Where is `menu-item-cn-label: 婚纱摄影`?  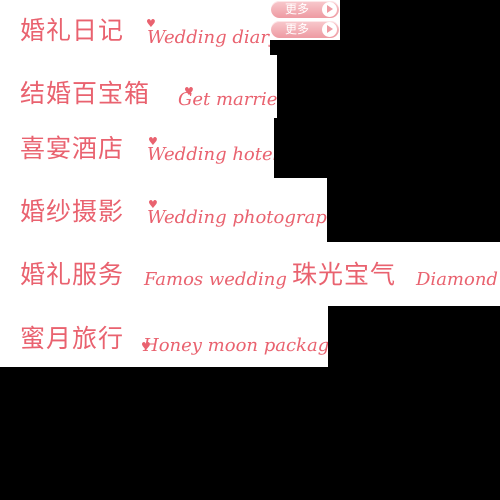
menu-item-cn-label: 婚纱摄影 is located at coordinates (72, 211).